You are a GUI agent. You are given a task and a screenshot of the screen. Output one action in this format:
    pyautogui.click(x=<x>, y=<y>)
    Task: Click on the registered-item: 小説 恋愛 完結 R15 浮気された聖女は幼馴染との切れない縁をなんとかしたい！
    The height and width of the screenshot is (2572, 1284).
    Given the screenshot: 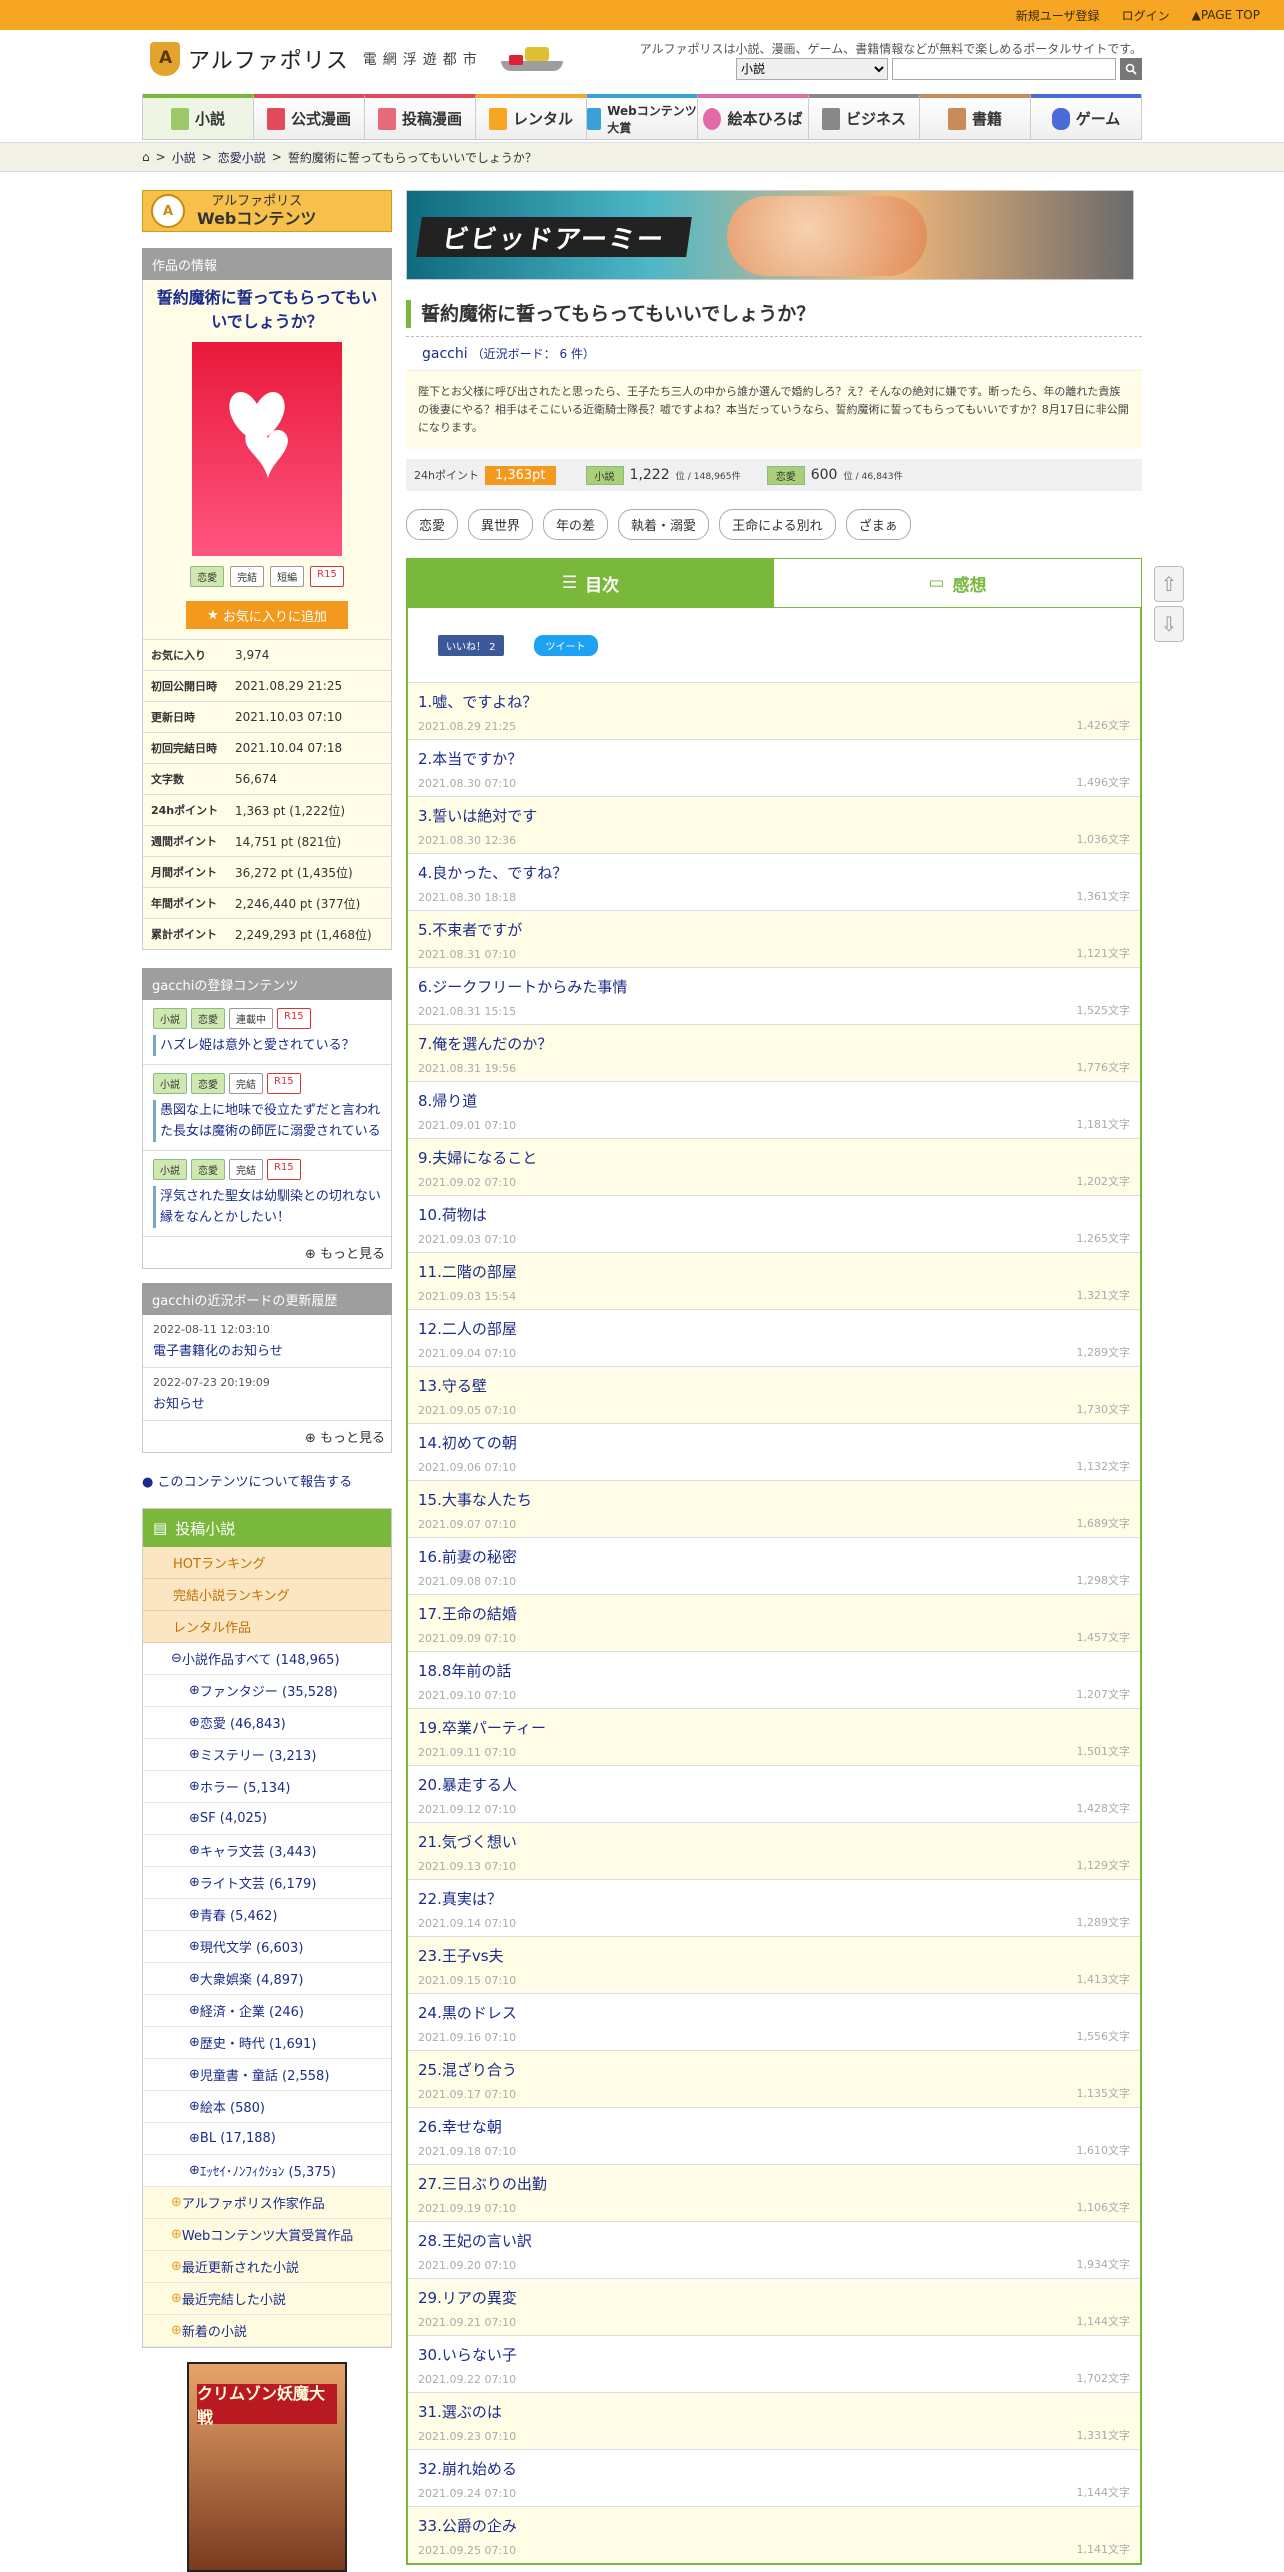 What is the action you would take?
    pyautogui.click(x=267, y=1194)
    